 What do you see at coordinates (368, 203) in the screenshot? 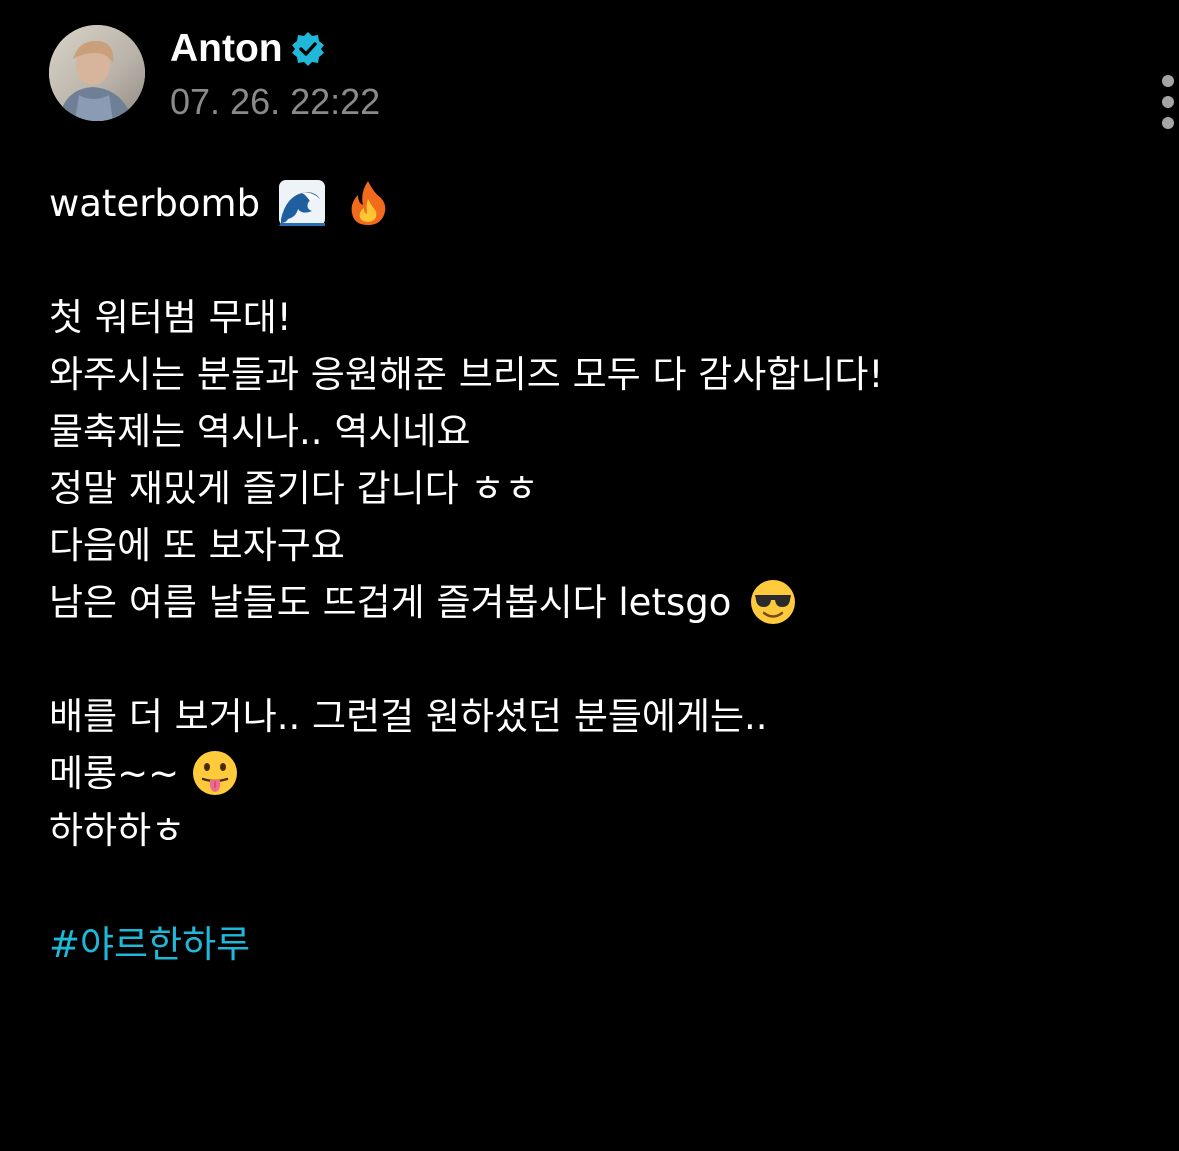
I see `fire-emoji` at bounding box center [368, 203].